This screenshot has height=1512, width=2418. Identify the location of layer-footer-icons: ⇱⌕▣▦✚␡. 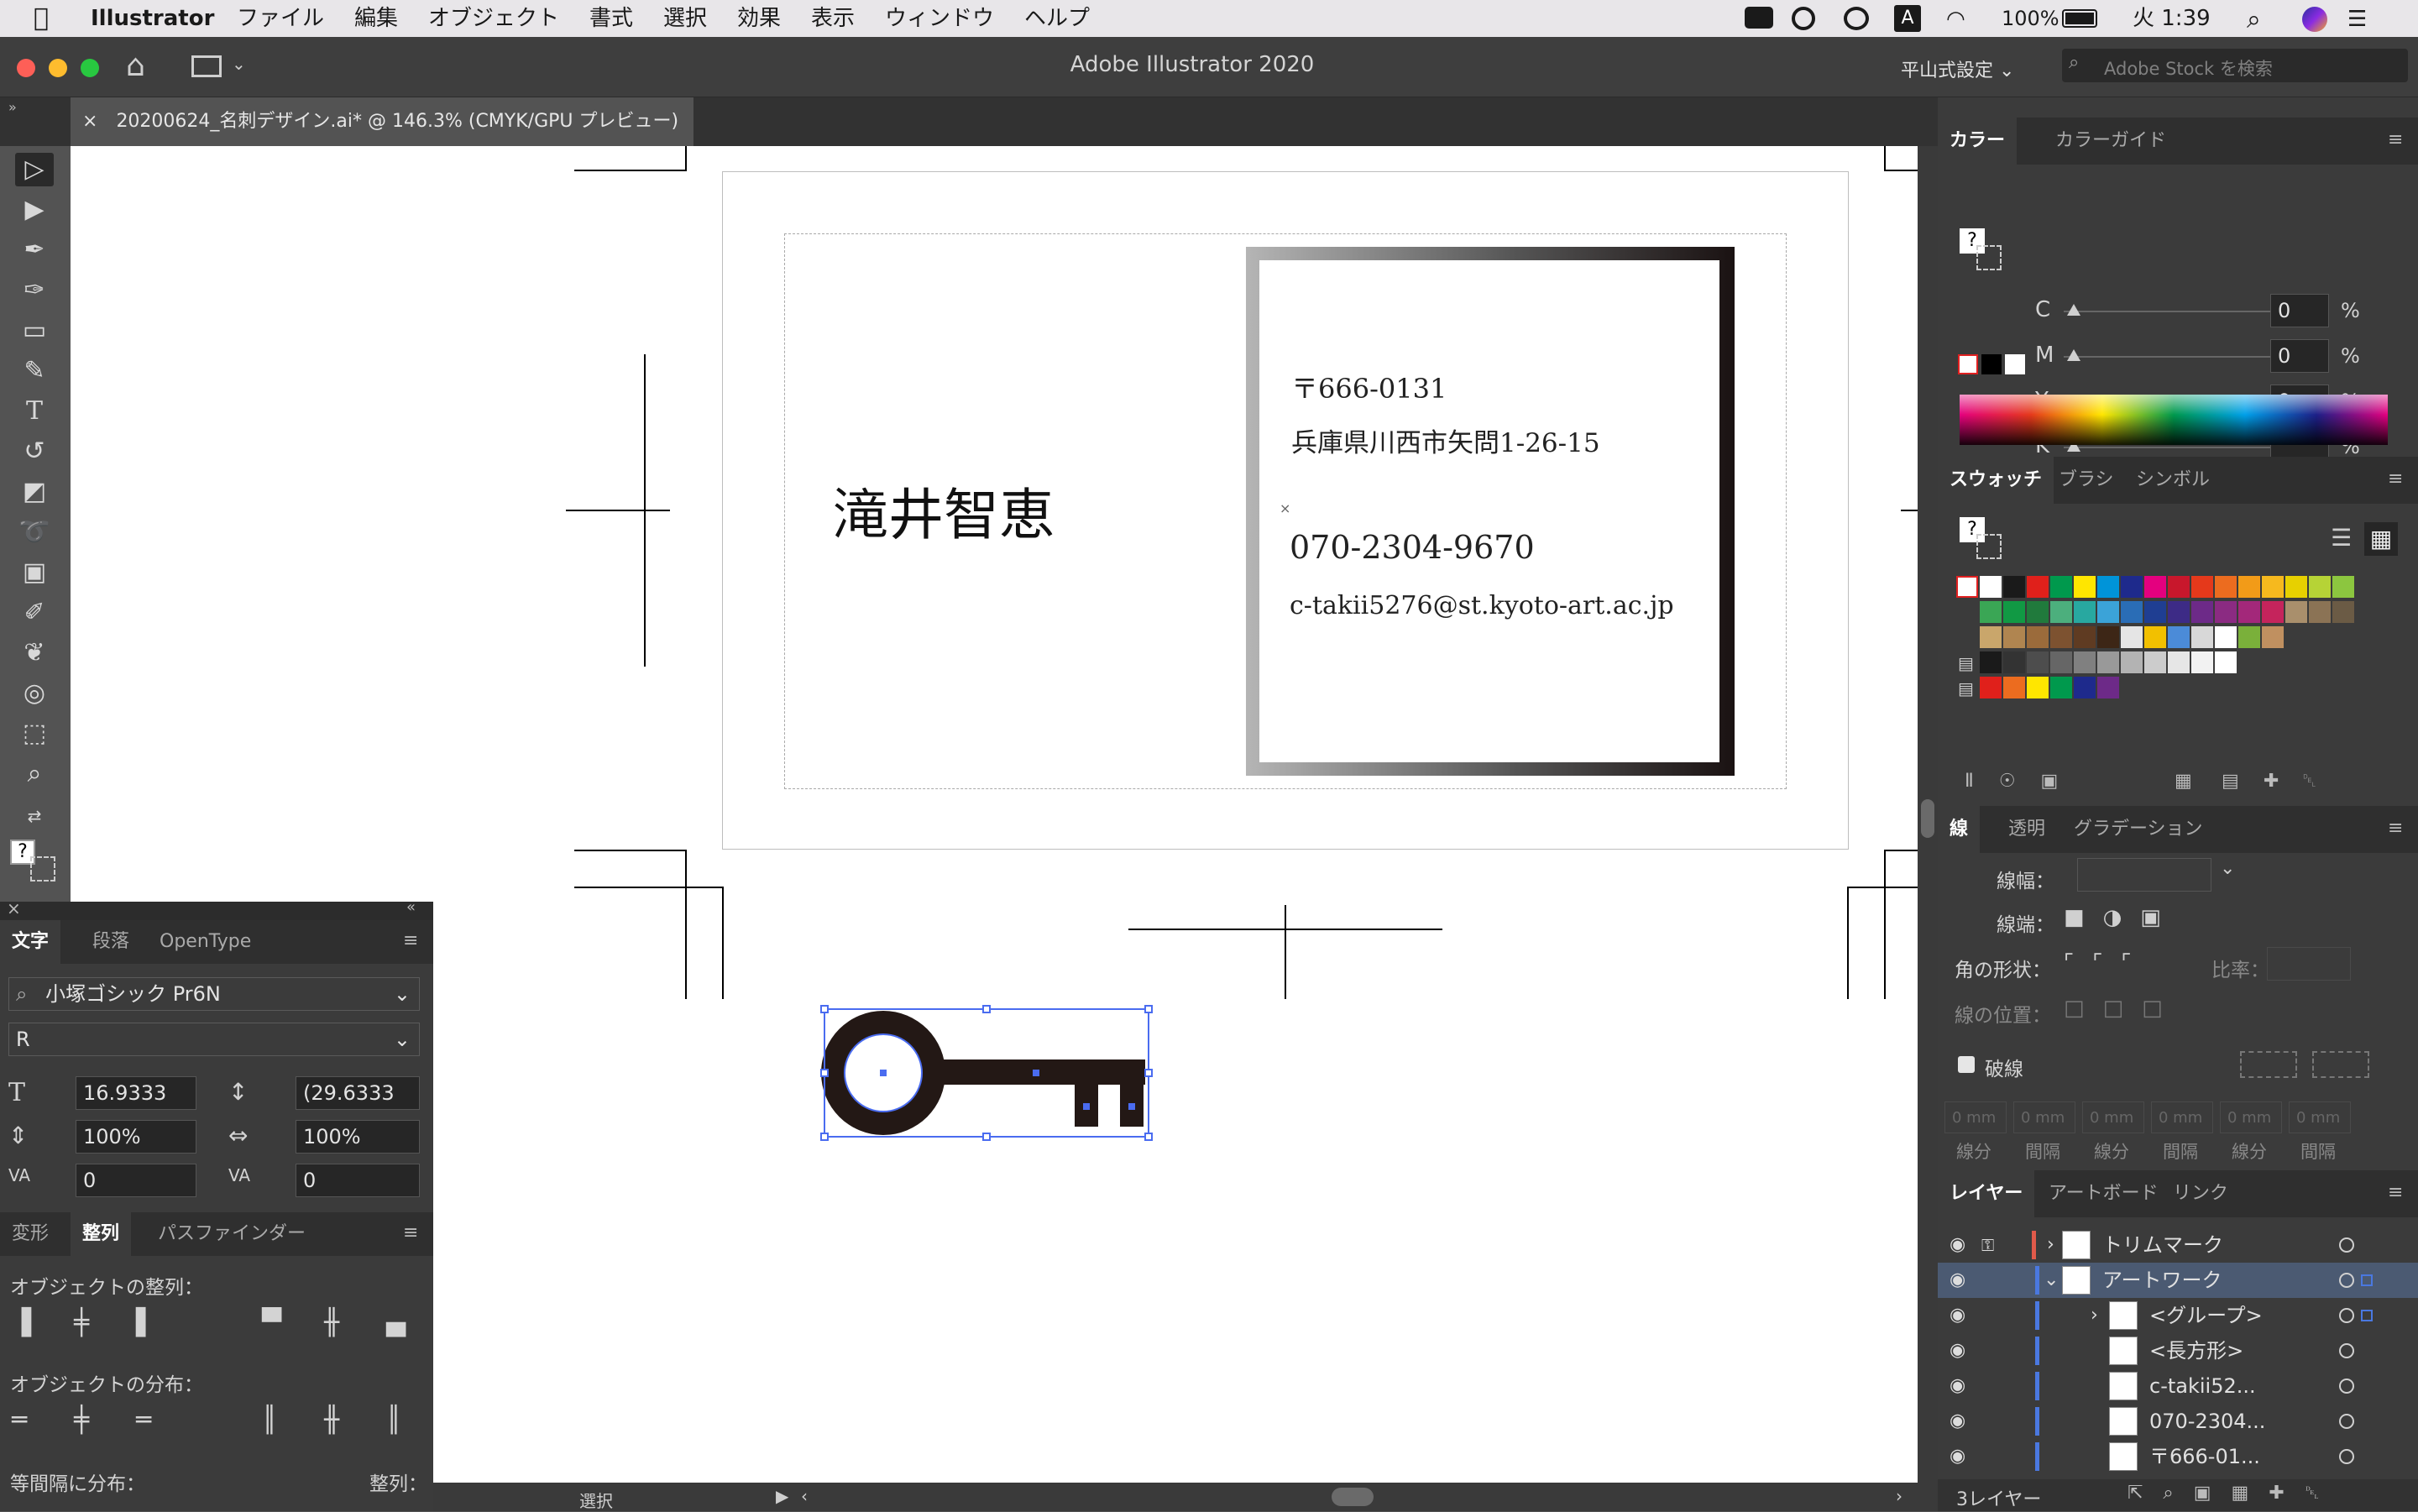
(2233, 1493).